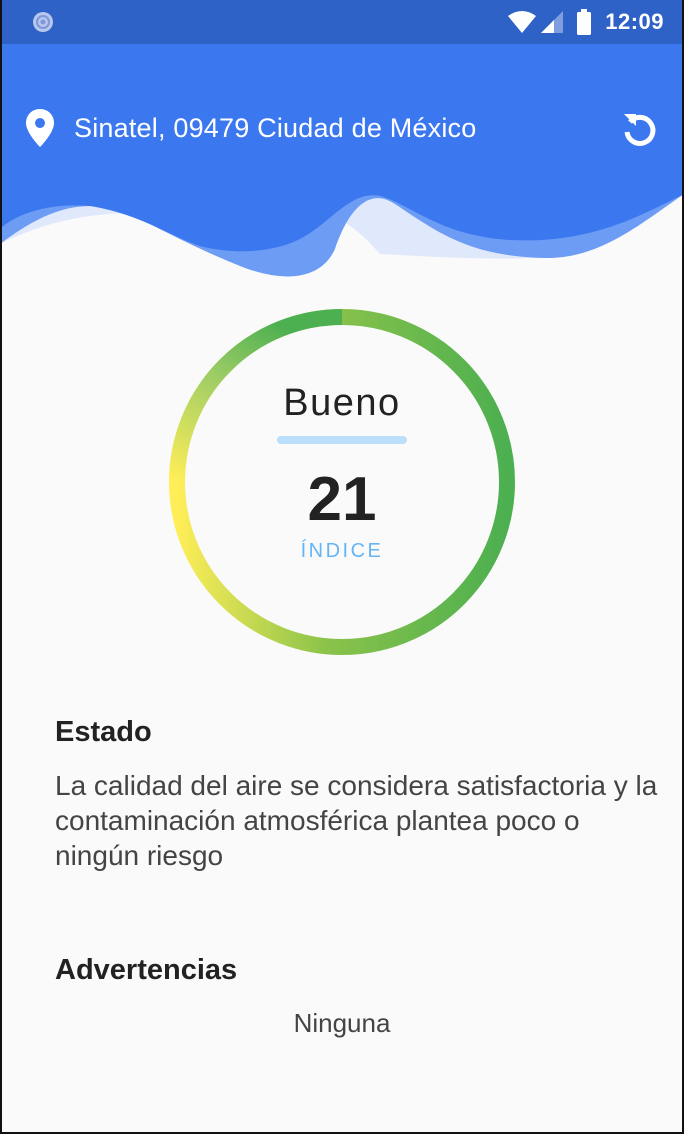 This screenshot has height=1134, width=684. Describe the element at coordinates (584, 22) in the screenshot. I see `battery-icon` at that location.